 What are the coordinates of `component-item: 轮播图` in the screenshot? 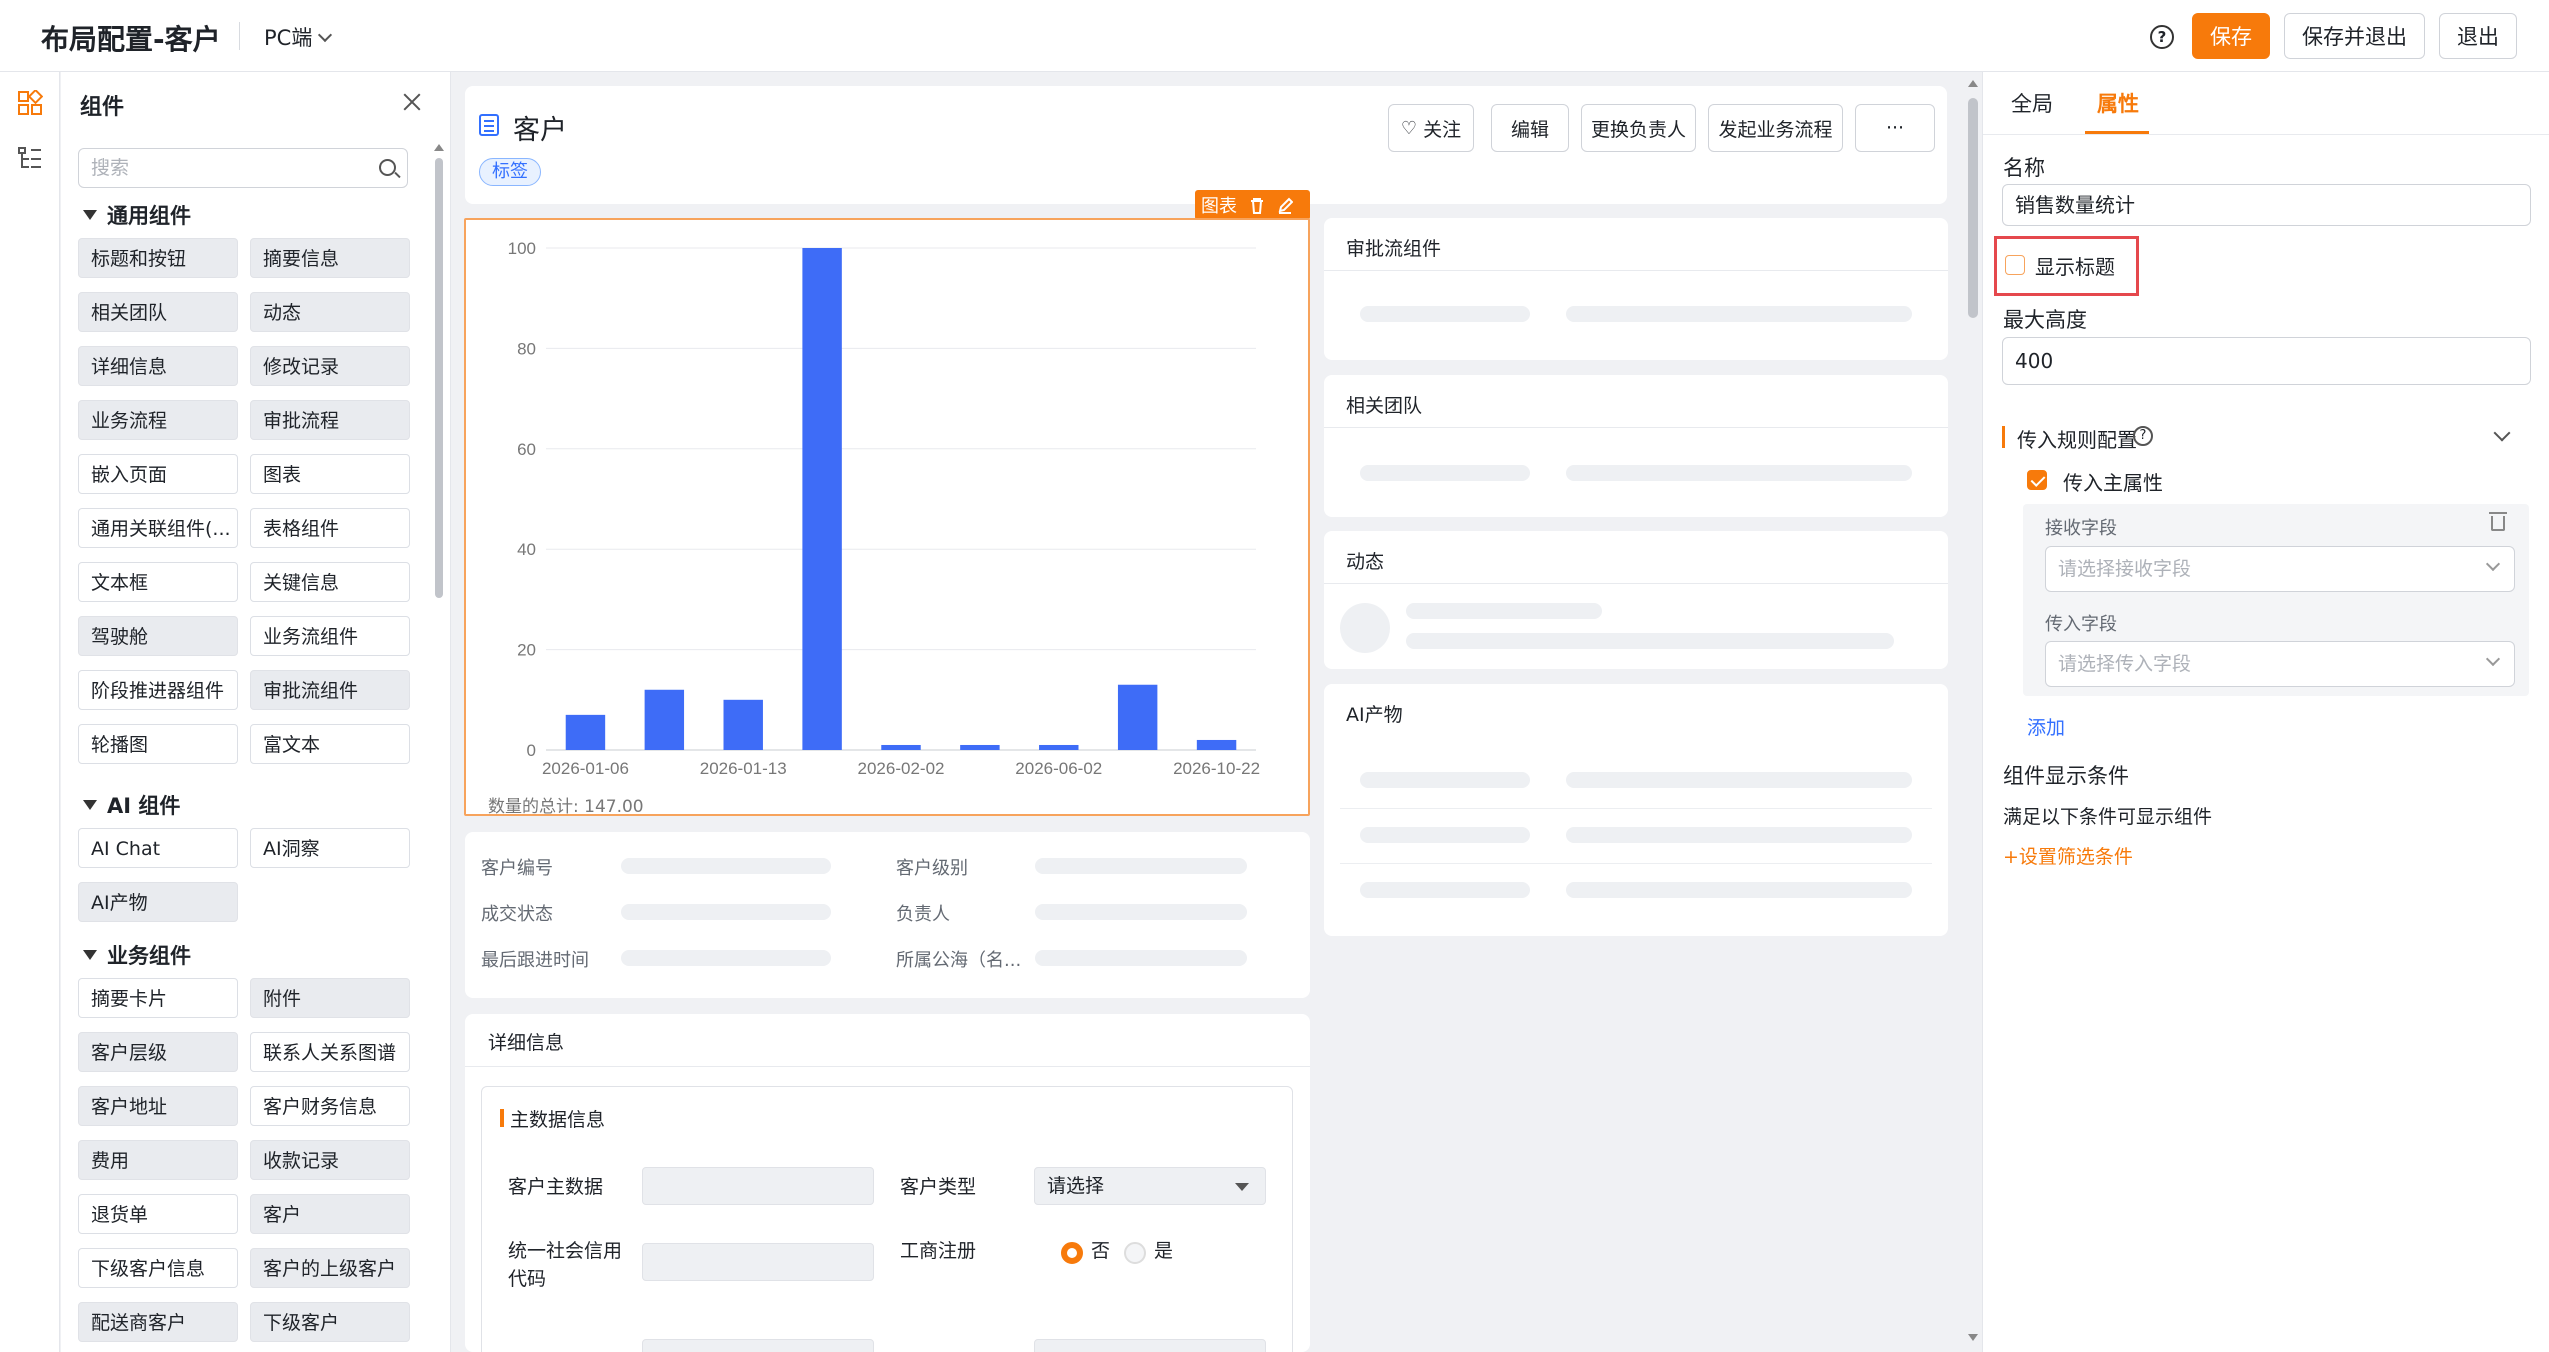 It's located at (158, 744).